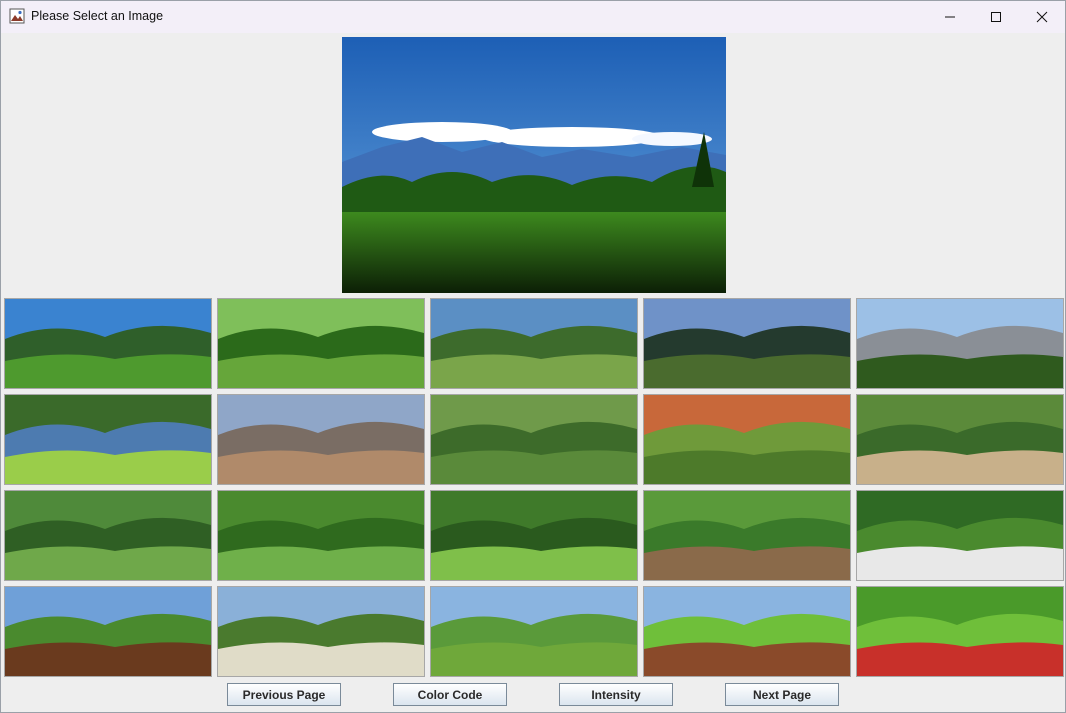 This screenshot has height=713, width=1066. Describe the element at coordinates (534, 165) in the screenshot. I see `preview-image` at that location.